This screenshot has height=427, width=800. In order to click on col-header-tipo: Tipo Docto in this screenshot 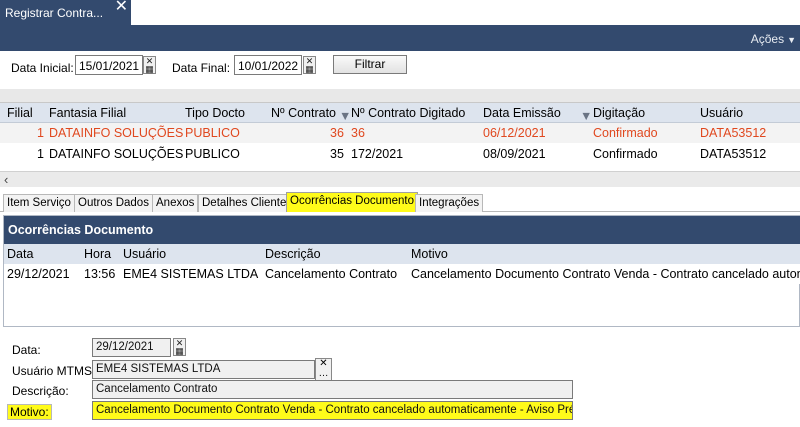, I will do `click(215, 113)`.